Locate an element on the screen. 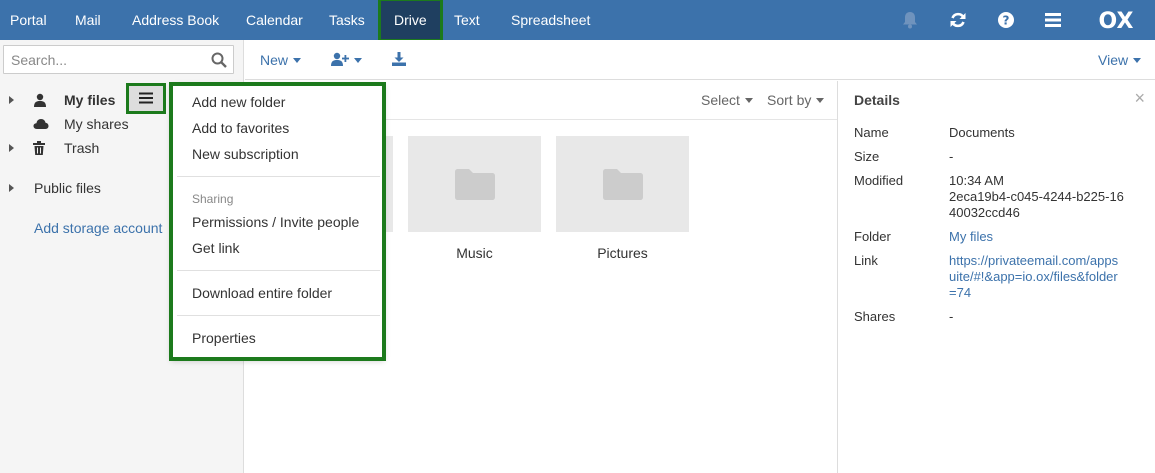 Image resolution: width=1155 pixels, height=473 pixels. svg-text: OX is located at coordinates (1116, 20).